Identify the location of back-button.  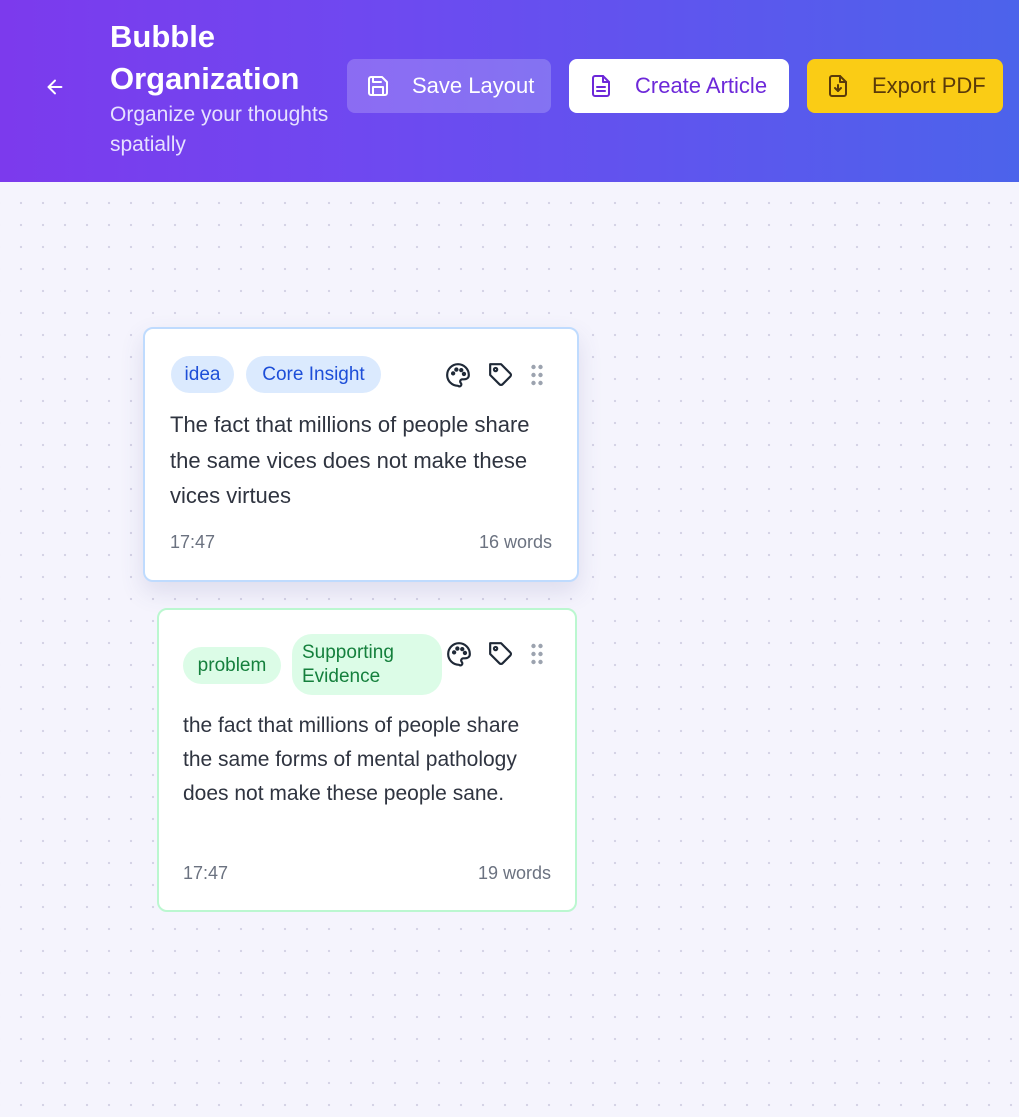
(55, 87).